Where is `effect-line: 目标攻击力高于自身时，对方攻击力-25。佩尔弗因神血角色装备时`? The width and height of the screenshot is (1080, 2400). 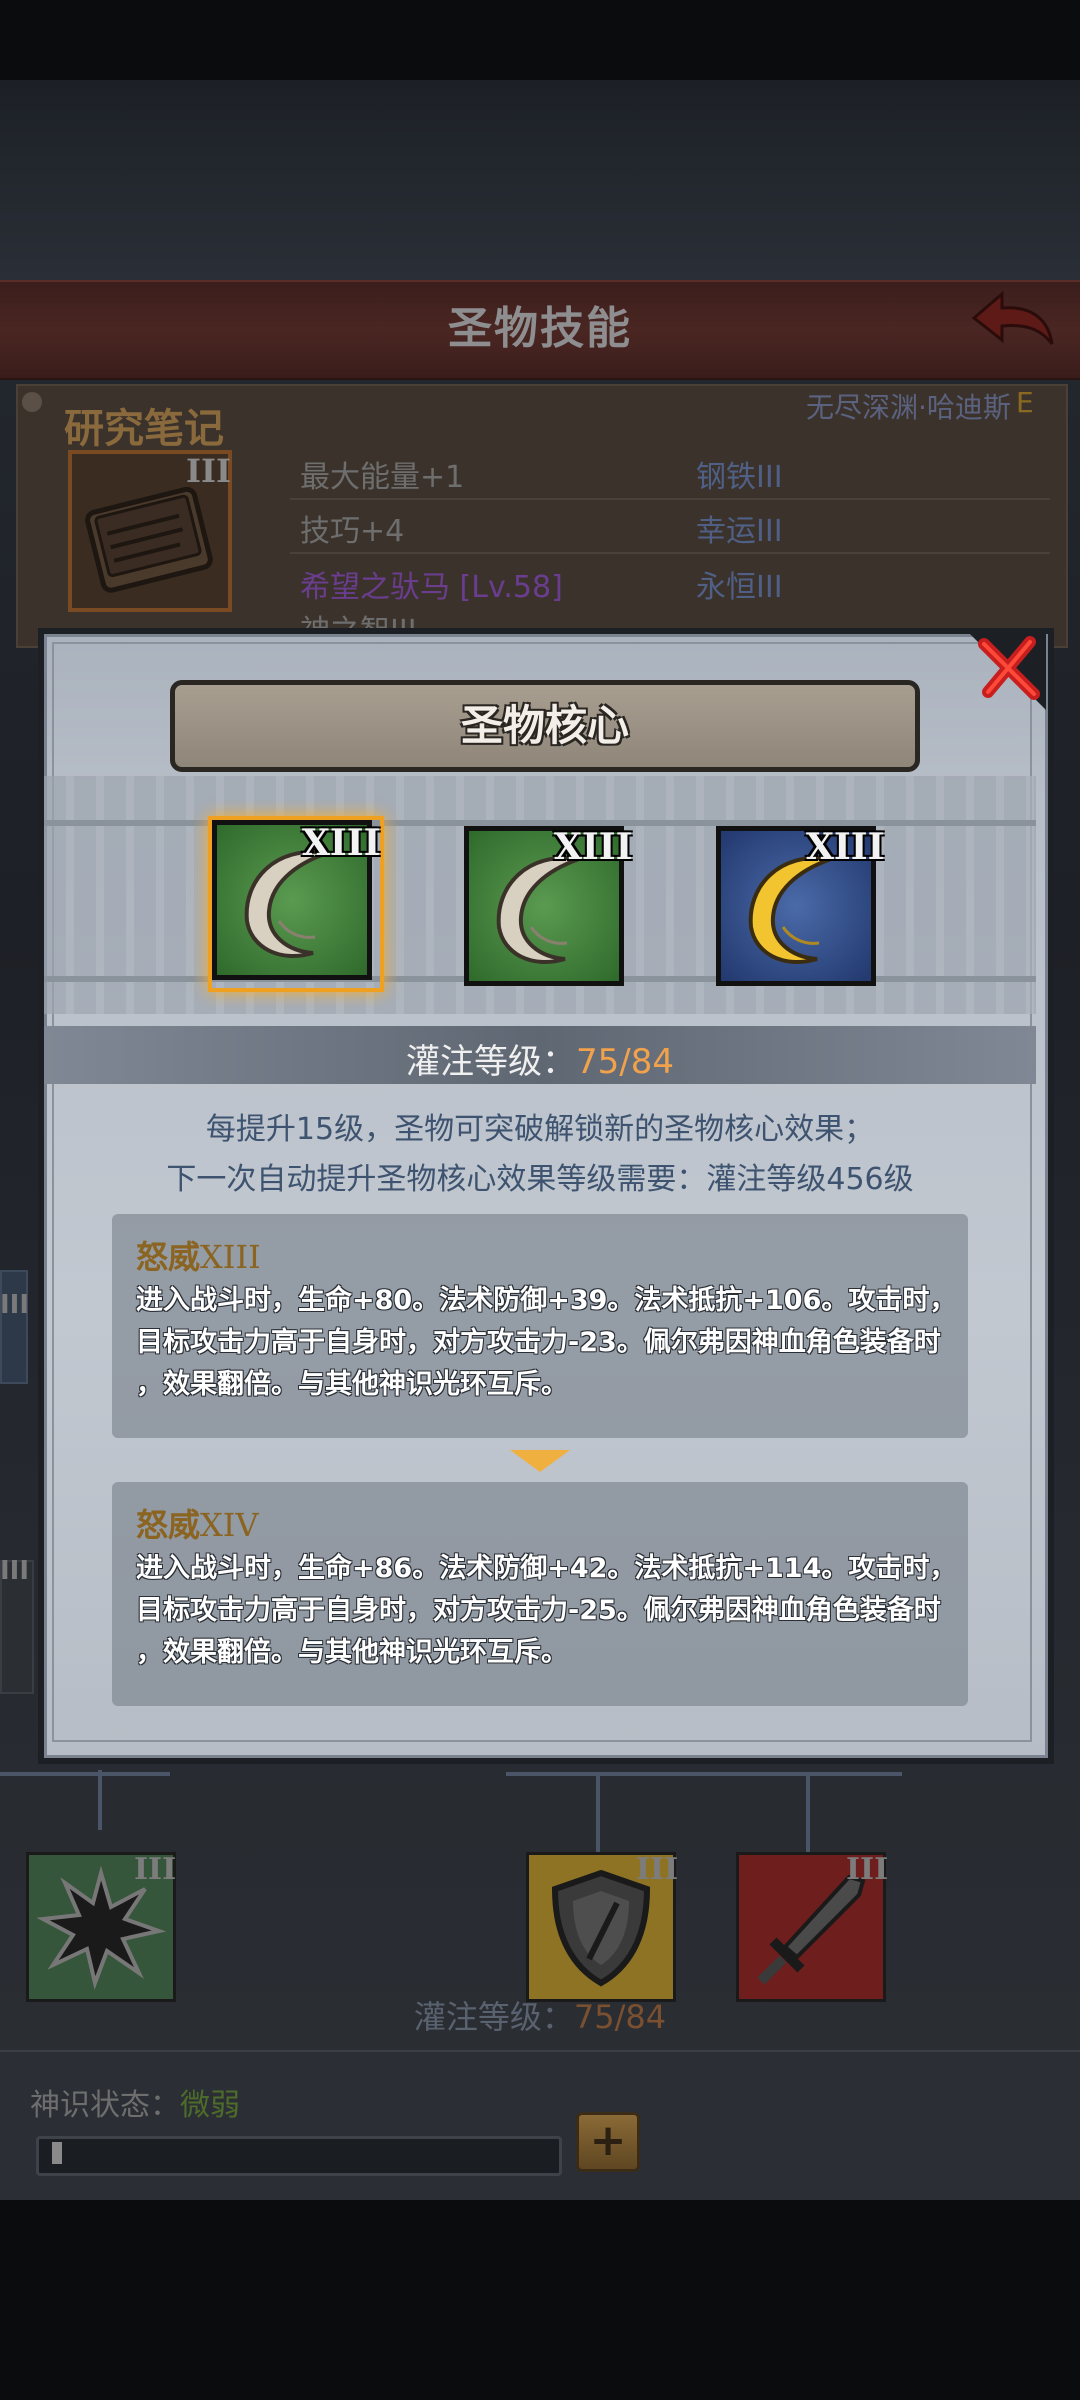
effect-line: 目标攻击力高于自身时，对方攻击力-25。佩尔弗因神血角色装备时 is located at coordinates (538, 1610).